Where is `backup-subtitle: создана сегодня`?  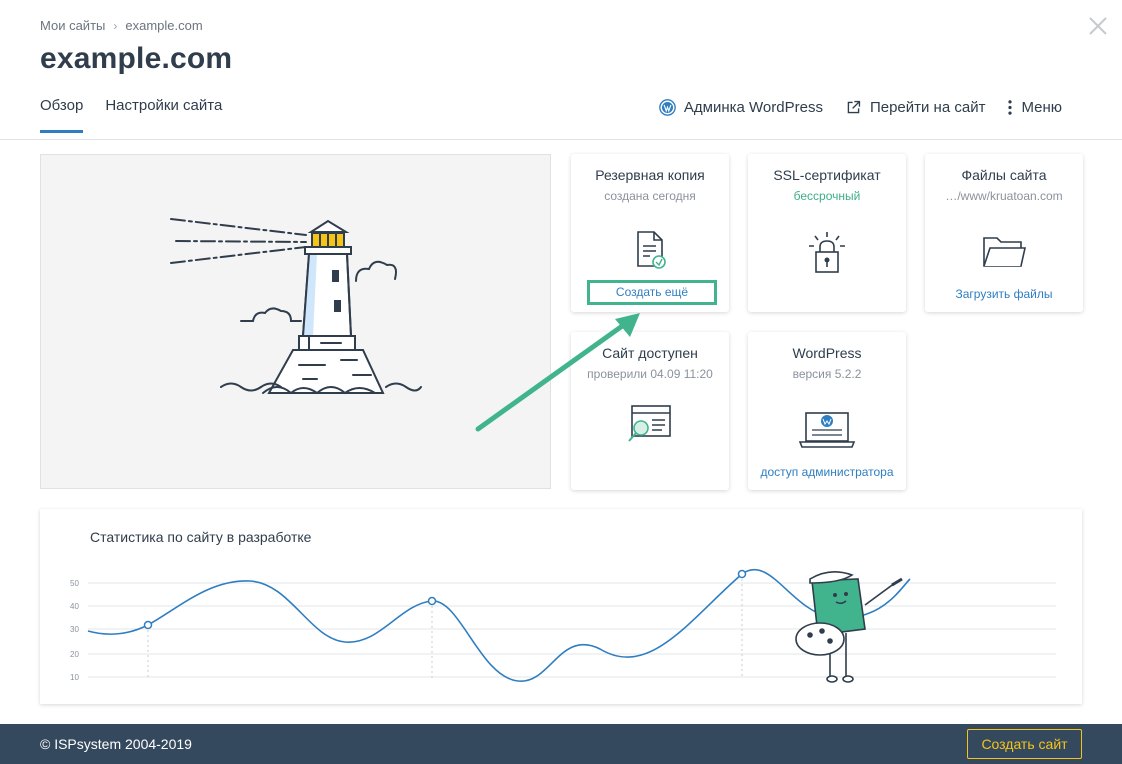 backup-subtitle: создана сегодня is located at coordinates (650, 196).